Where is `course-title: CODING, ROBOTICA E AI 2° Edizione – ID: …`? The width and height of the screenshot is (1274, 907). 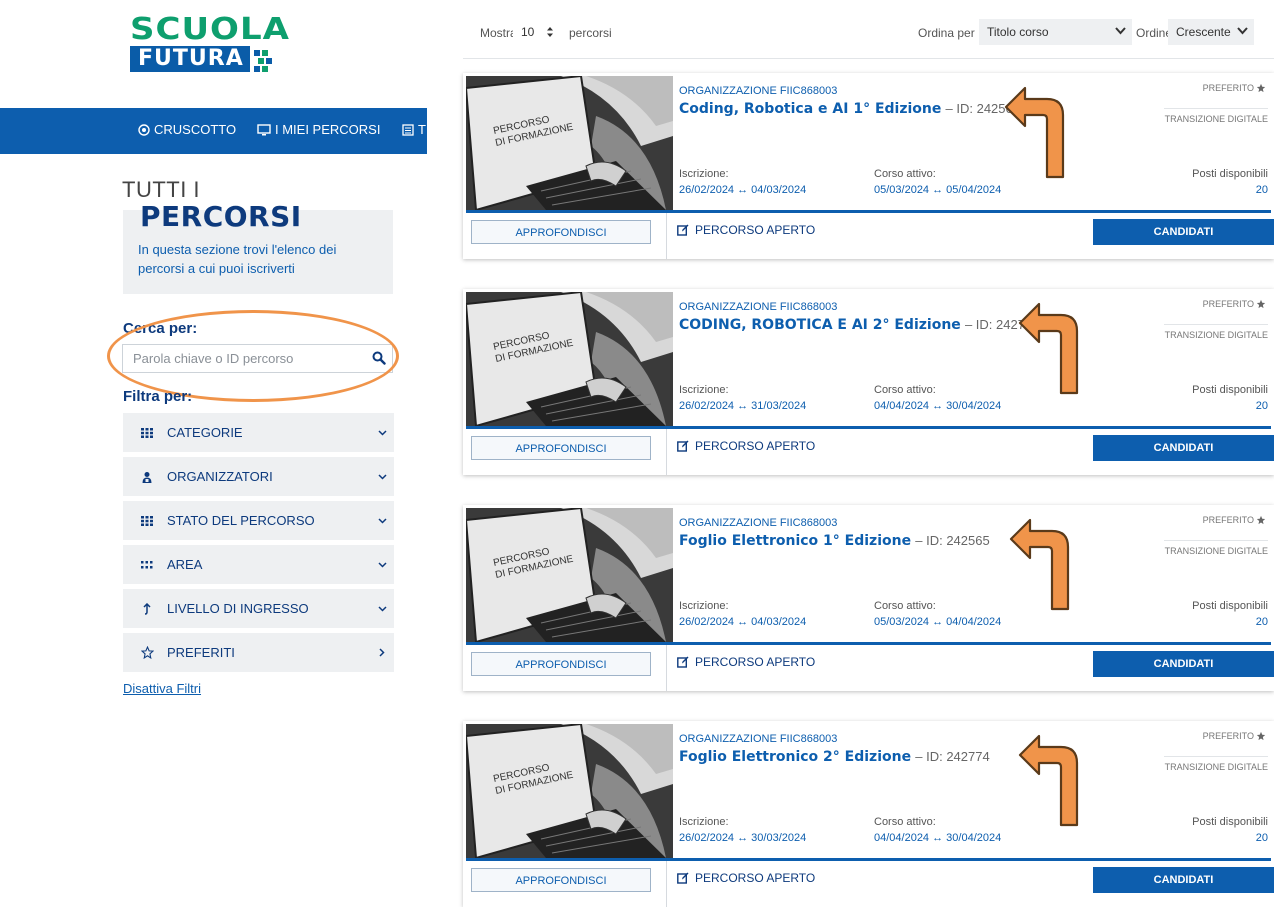 course-title: CODING, ROBOTICA E AI 2° Edizione – ID: … is located at coordinates (859, 324).